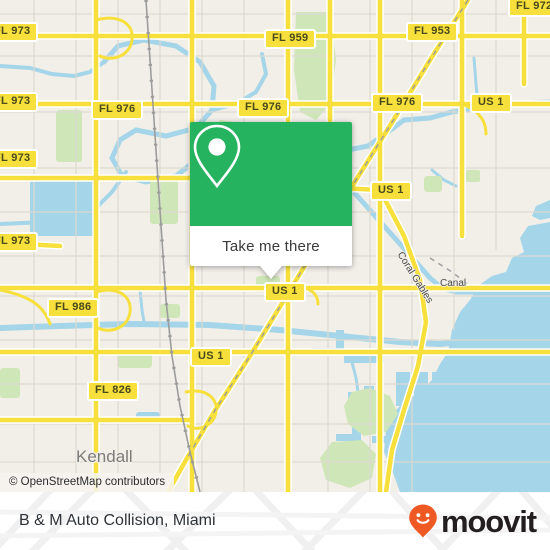  Describe the element at coordinates (113, 391) in the screenshot. I see `road-shield: FL 826` at that location.